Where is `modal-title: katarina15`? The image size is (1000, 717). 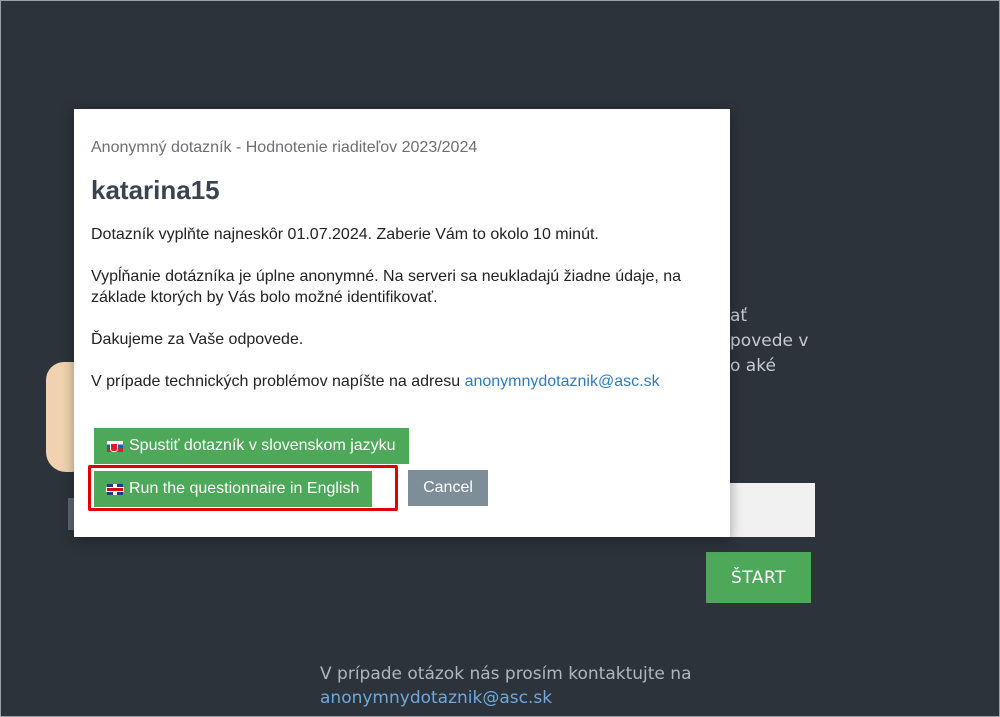 modal-title: katarina15 is located at coordinates (155, 190).